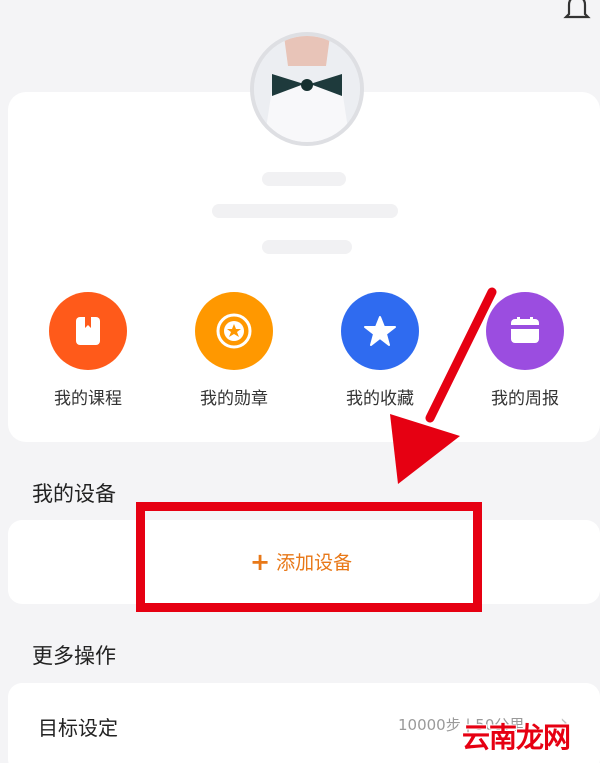 Image resolution: width=600 pixels, height=763 pixels. Describe the element at coordinates (74, 656) in the screenshot. I see `more-section-title: 更多操作` at that location.